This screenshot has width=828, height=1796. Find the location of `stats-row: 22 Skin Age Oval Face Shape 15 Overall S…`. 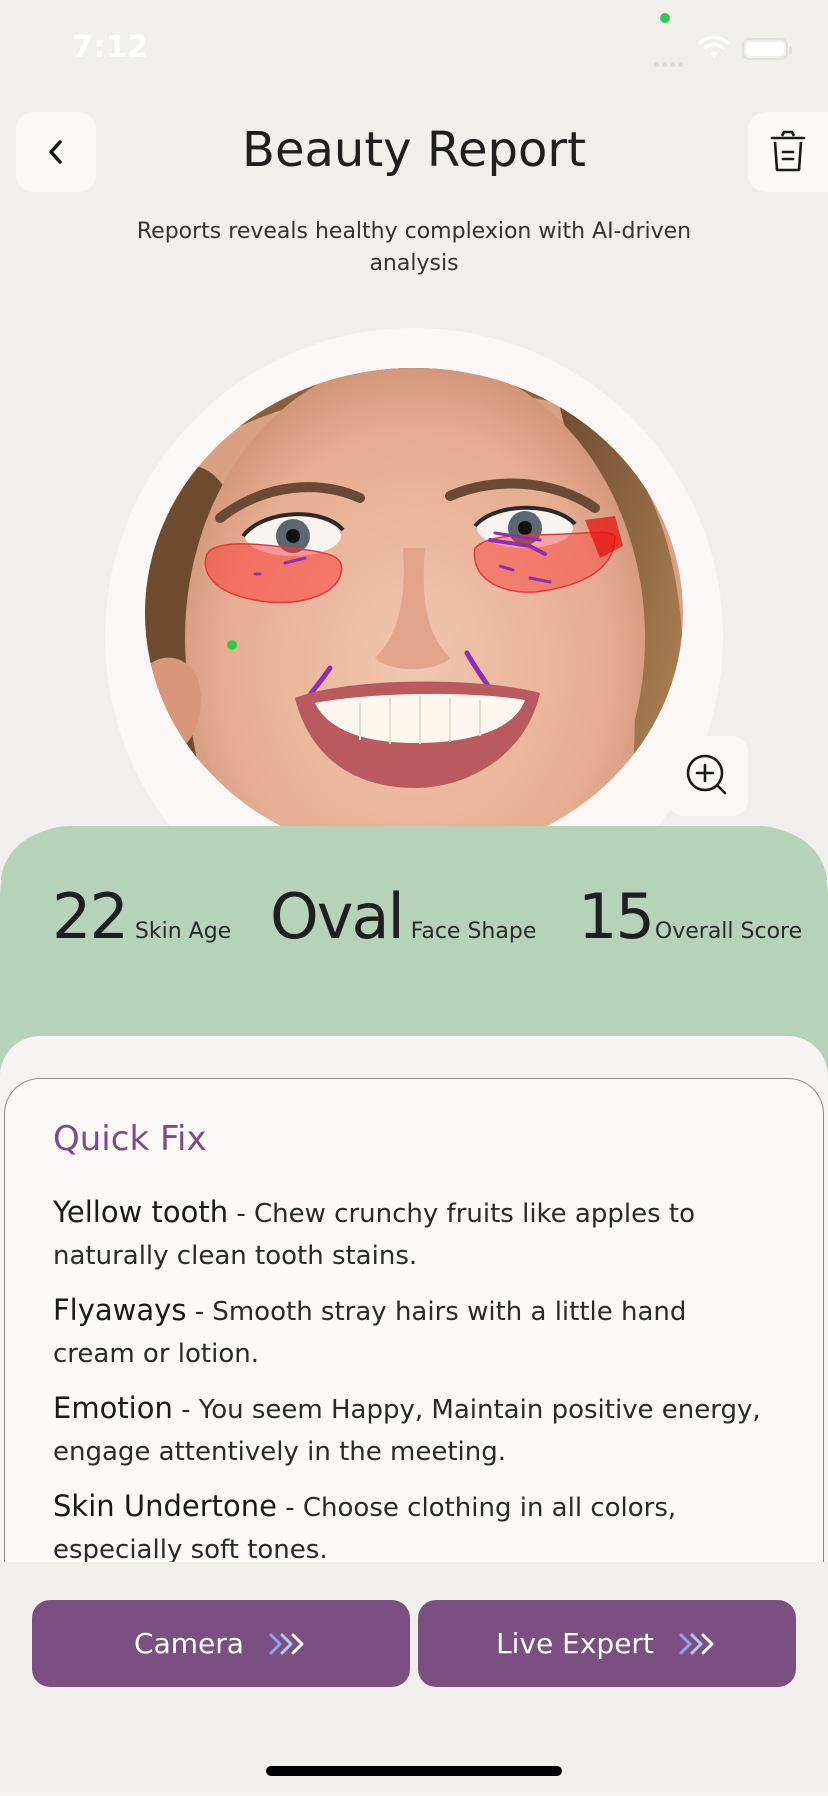

stats-row: 22 Skin Age Oval Face Shape 15 Overall S… is located at coordinates (414, 920).